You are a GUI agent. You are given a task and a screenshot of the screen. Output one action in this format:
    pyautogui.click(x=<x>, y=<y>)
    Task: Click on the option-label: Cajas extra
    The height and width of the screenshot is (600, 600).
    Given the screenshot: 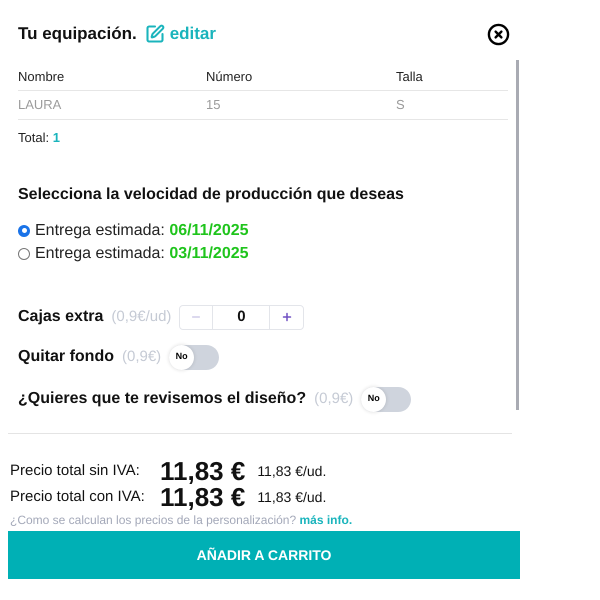 What is the action you would take?
    pyautogui.click(x=61, y=317)
    